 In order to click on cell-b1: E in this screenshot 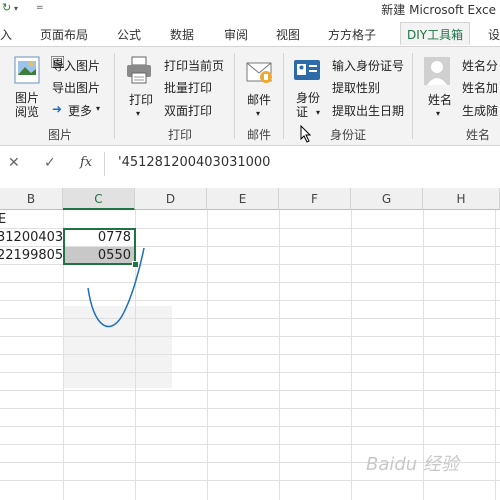, I will do `click(29, 219)`.